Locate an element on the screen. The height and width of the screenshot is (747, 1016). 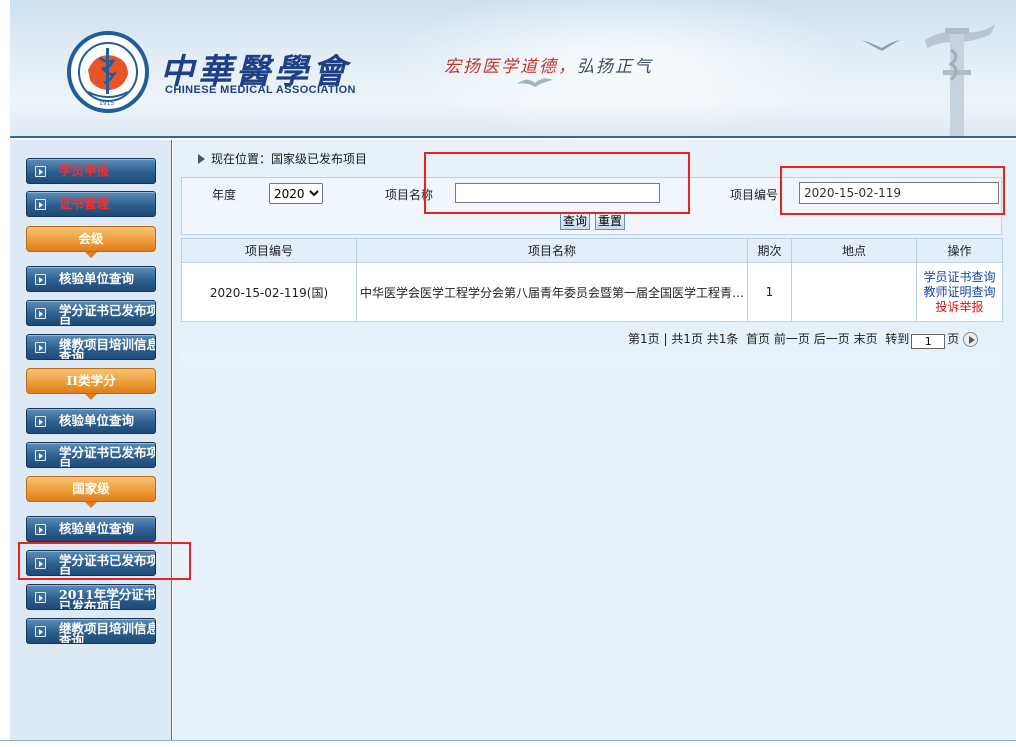
page-suffix: 页 is located at coordinates (953, 339).